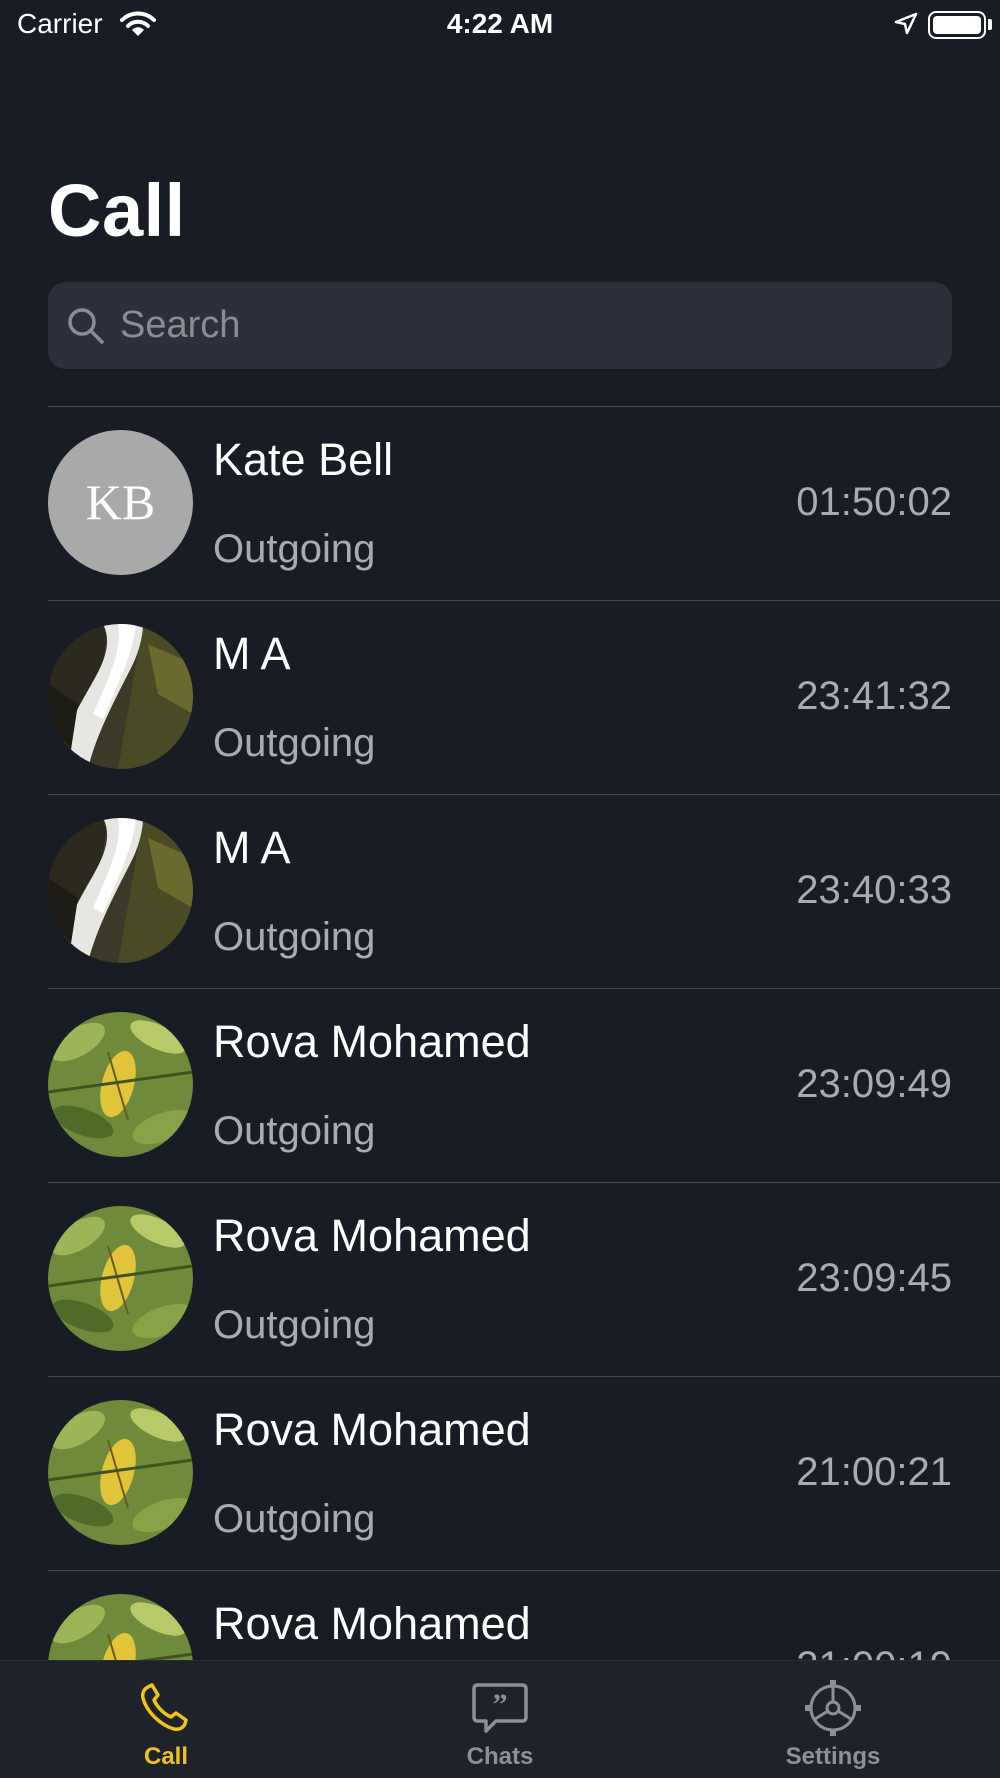 This screenshot has height=1778, width=1000. I want to click on tab-bar: Call ” Chats Settings, so click(500, 1719).